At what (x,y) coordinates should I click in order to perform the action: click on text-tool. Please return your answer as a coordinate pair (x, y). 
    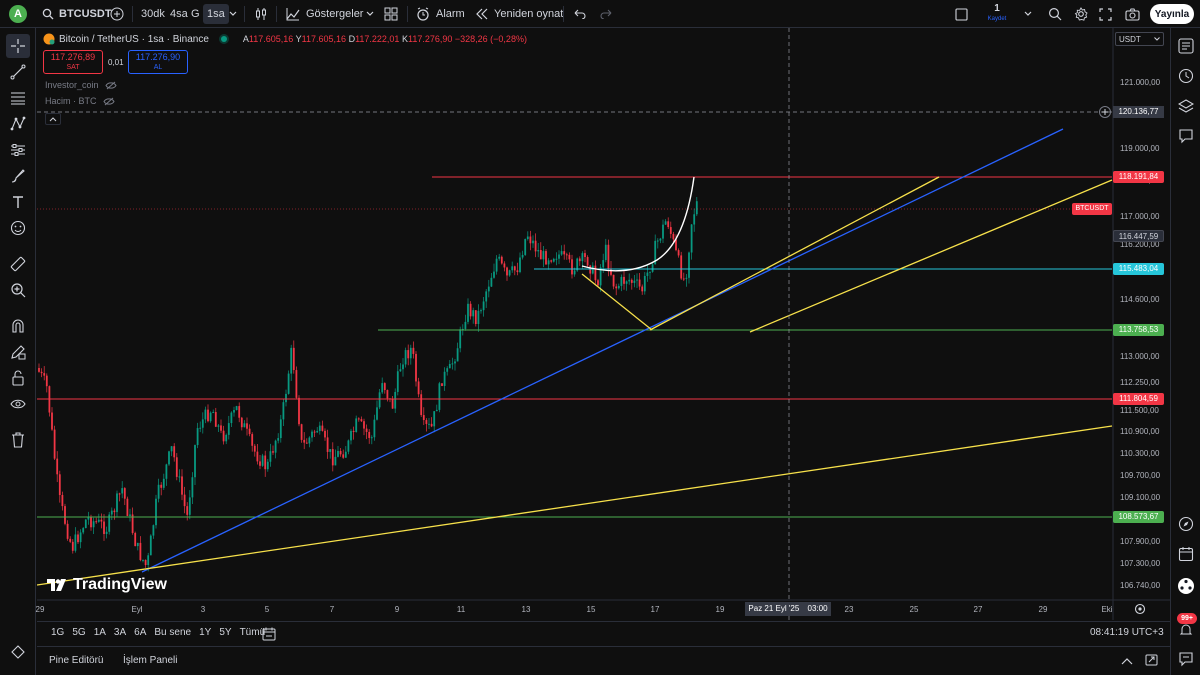
    Looking at the image, I should click on (18, 202).